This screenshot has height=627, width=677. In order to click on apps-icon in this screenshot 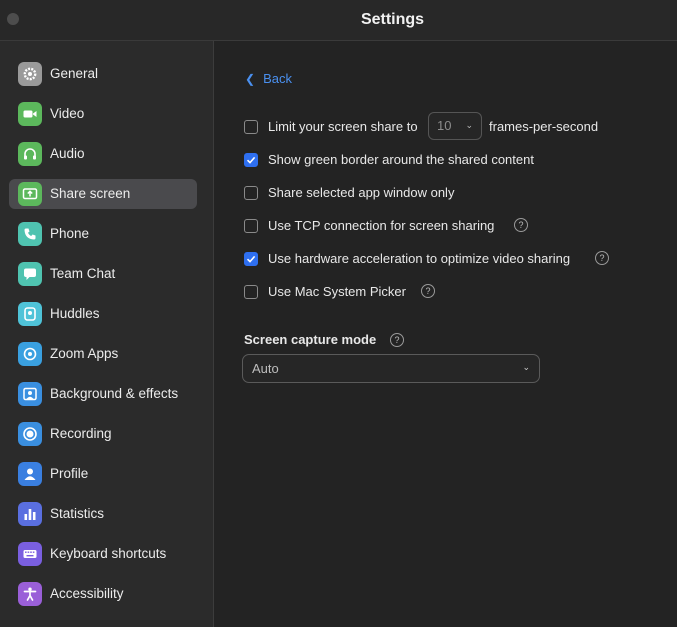, I will do `click(30, 354)`.